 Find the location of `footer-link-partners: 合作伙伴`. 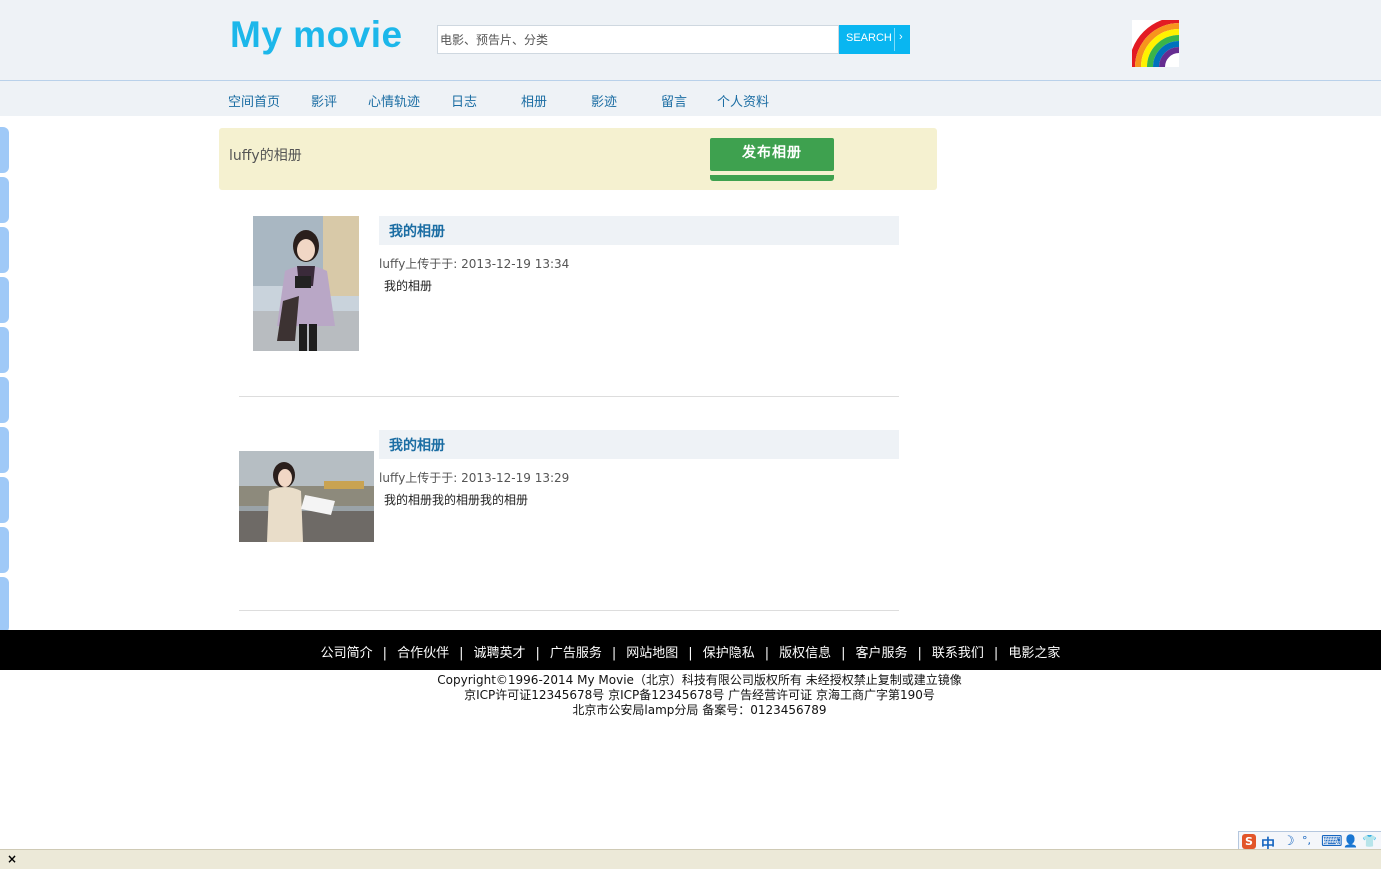

footer-link-partners: 合作伙伴 is located at coordinates (423, 653).